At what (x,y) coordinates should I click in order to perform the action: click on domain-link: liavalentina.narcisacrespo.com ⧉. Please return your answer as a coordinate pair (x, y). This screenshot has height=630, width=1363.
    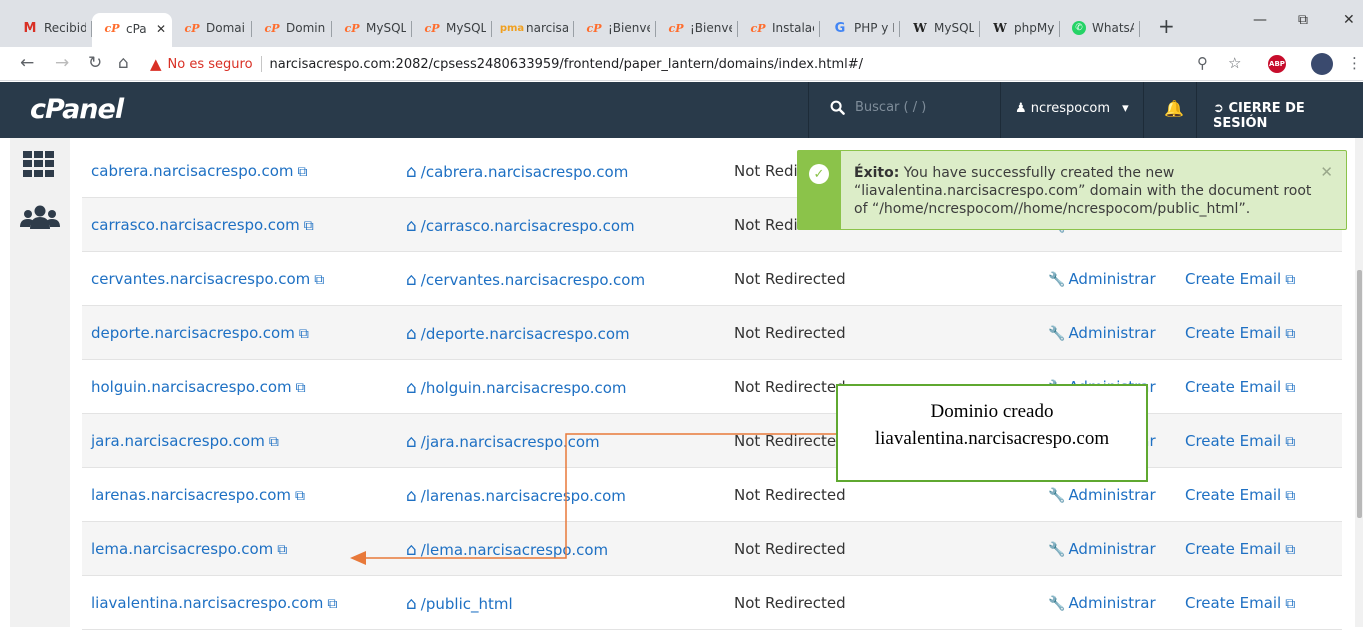
    Looking at the image, I should click on (214, 603).